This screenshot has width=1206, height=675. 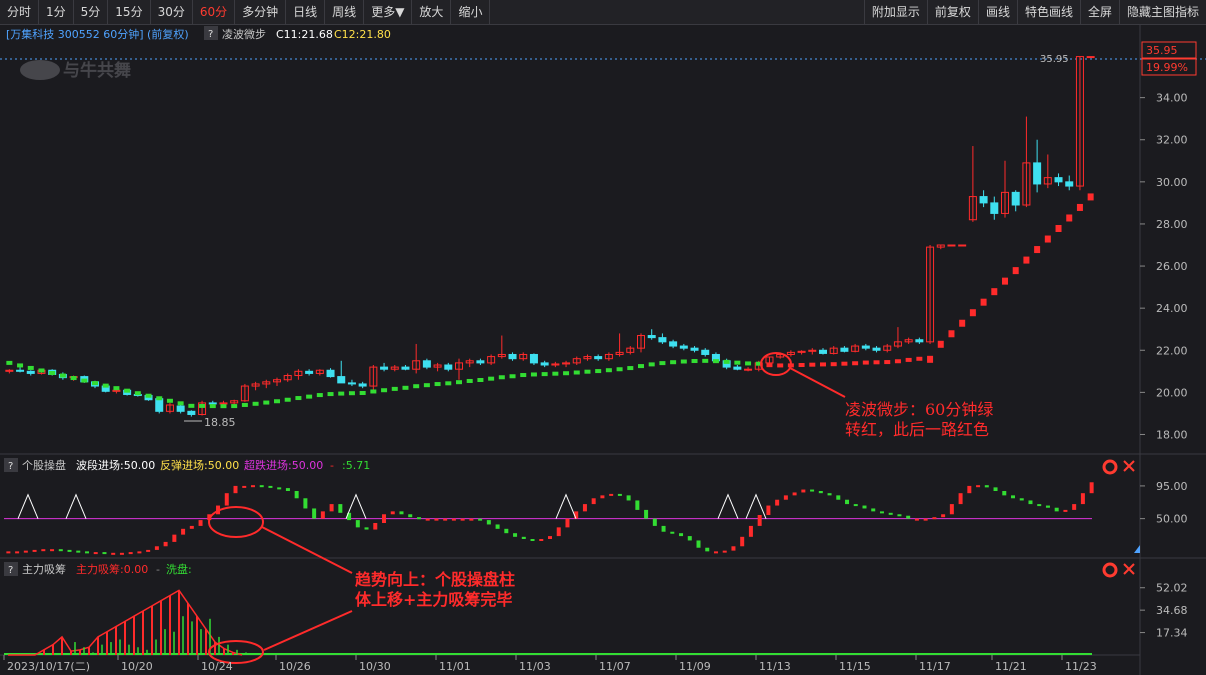 I want to click on tab-8: 周线, so click(x=345, y=12).